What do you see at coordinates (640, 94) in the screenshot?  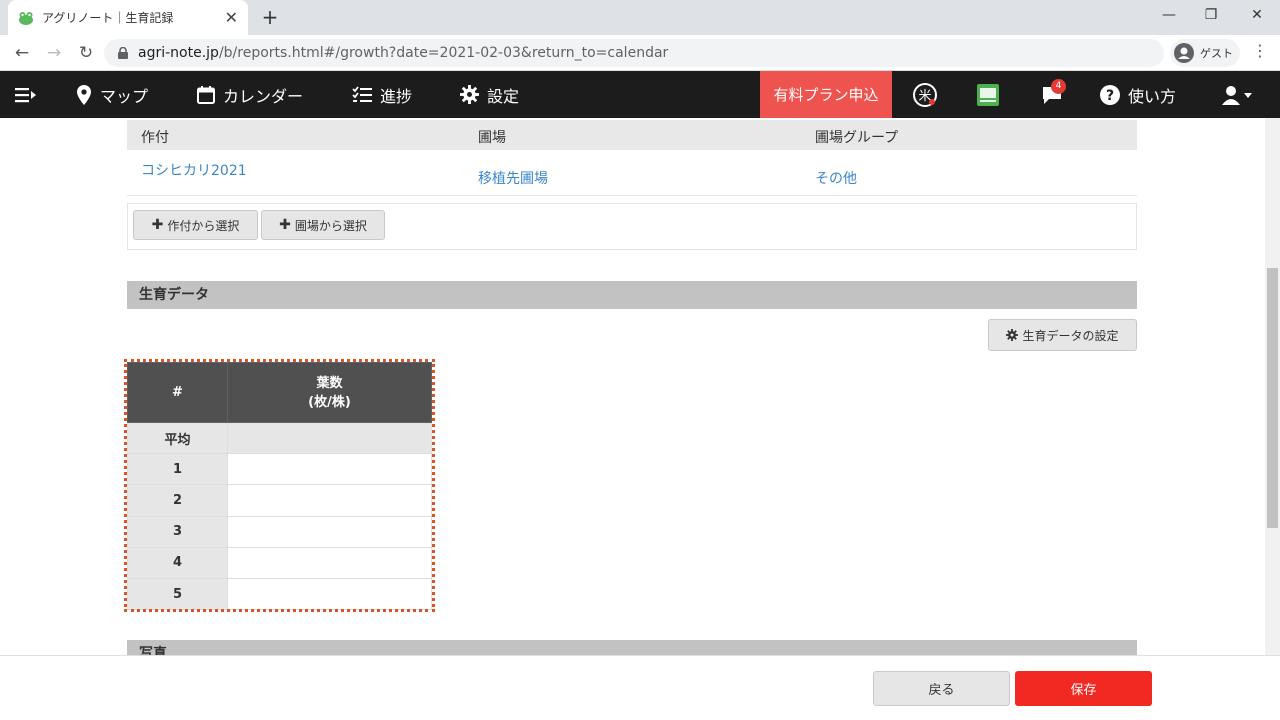 I see `app-navbar: マップ カレンダー 進捗 設定 有料プラン申込 米 4 ? 使い方` at bounding box center [640, 94].